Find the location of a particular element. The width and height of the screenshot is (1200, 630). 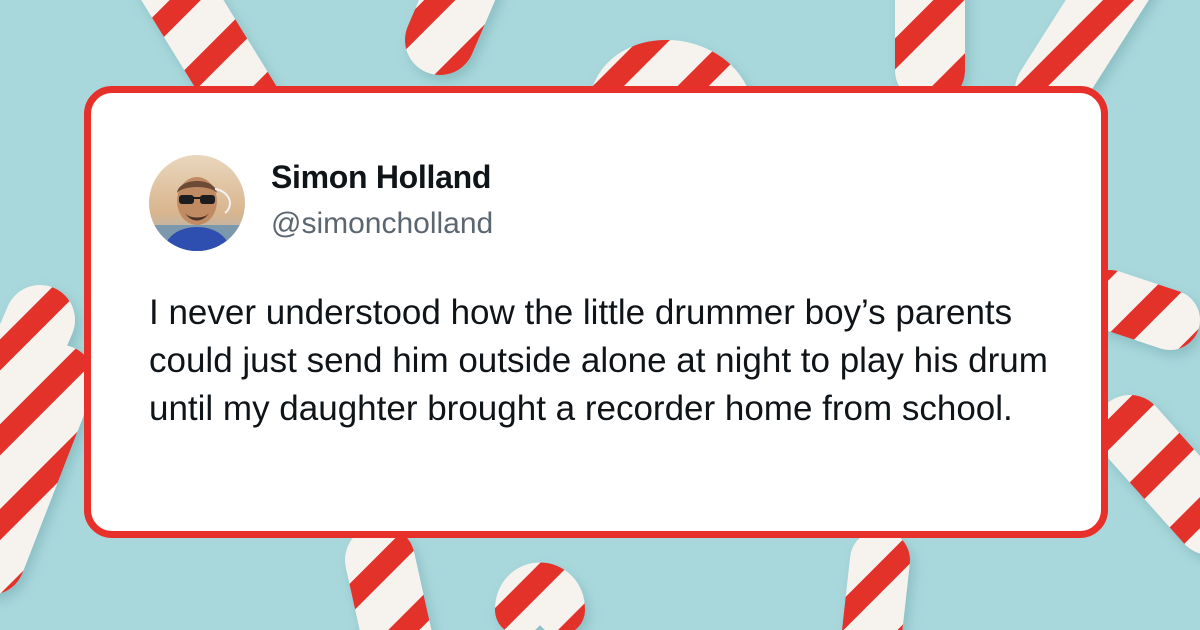

avatar-photo-icon is located at coordinates (197, 203).